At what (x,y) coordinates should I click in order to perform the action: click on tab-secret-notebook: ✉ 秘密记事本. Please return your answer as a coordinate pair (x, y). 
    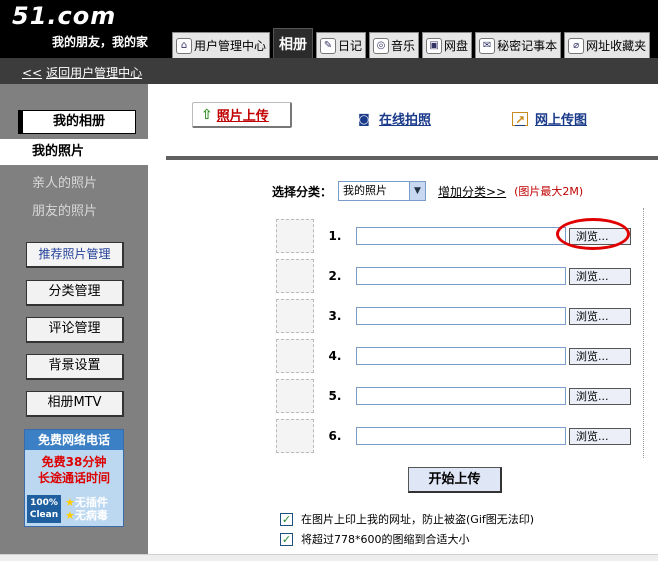
    Looking at the image, I should click on (518, 45).